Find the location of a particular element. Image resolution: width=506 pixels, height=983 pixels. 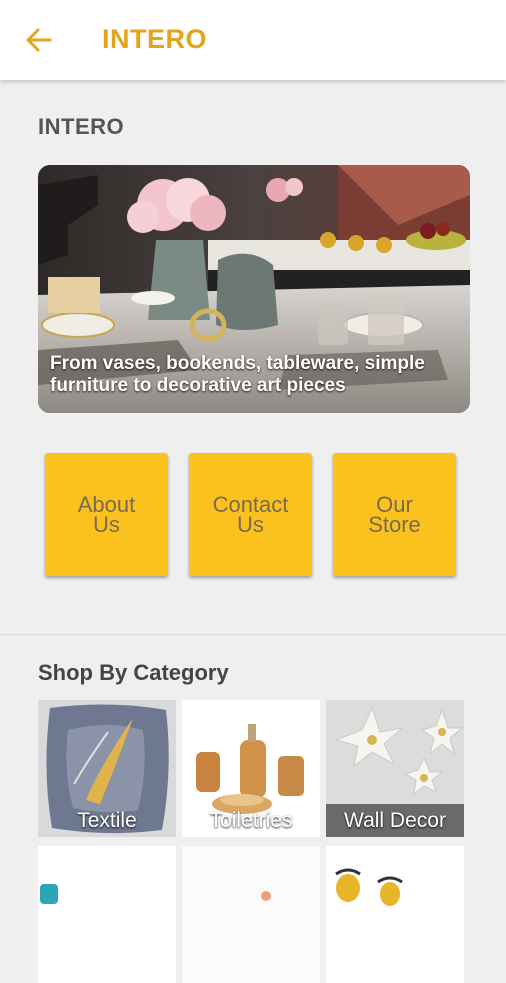

category-textile: Textile is located at coordinates (107, 768).